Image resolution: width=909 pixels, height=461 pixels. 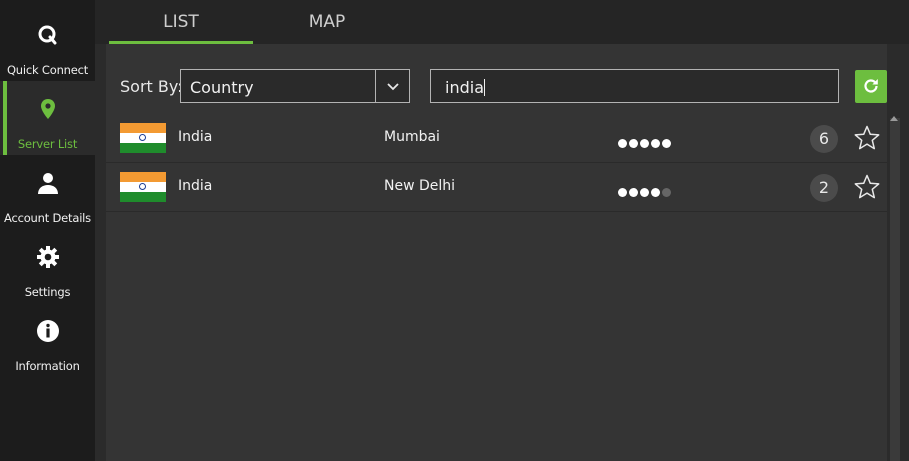 What do you see at coordinates (47, 292) in the screenshot?
I see `sidebar-item-label: Settings` at bounding box center [47, 292].